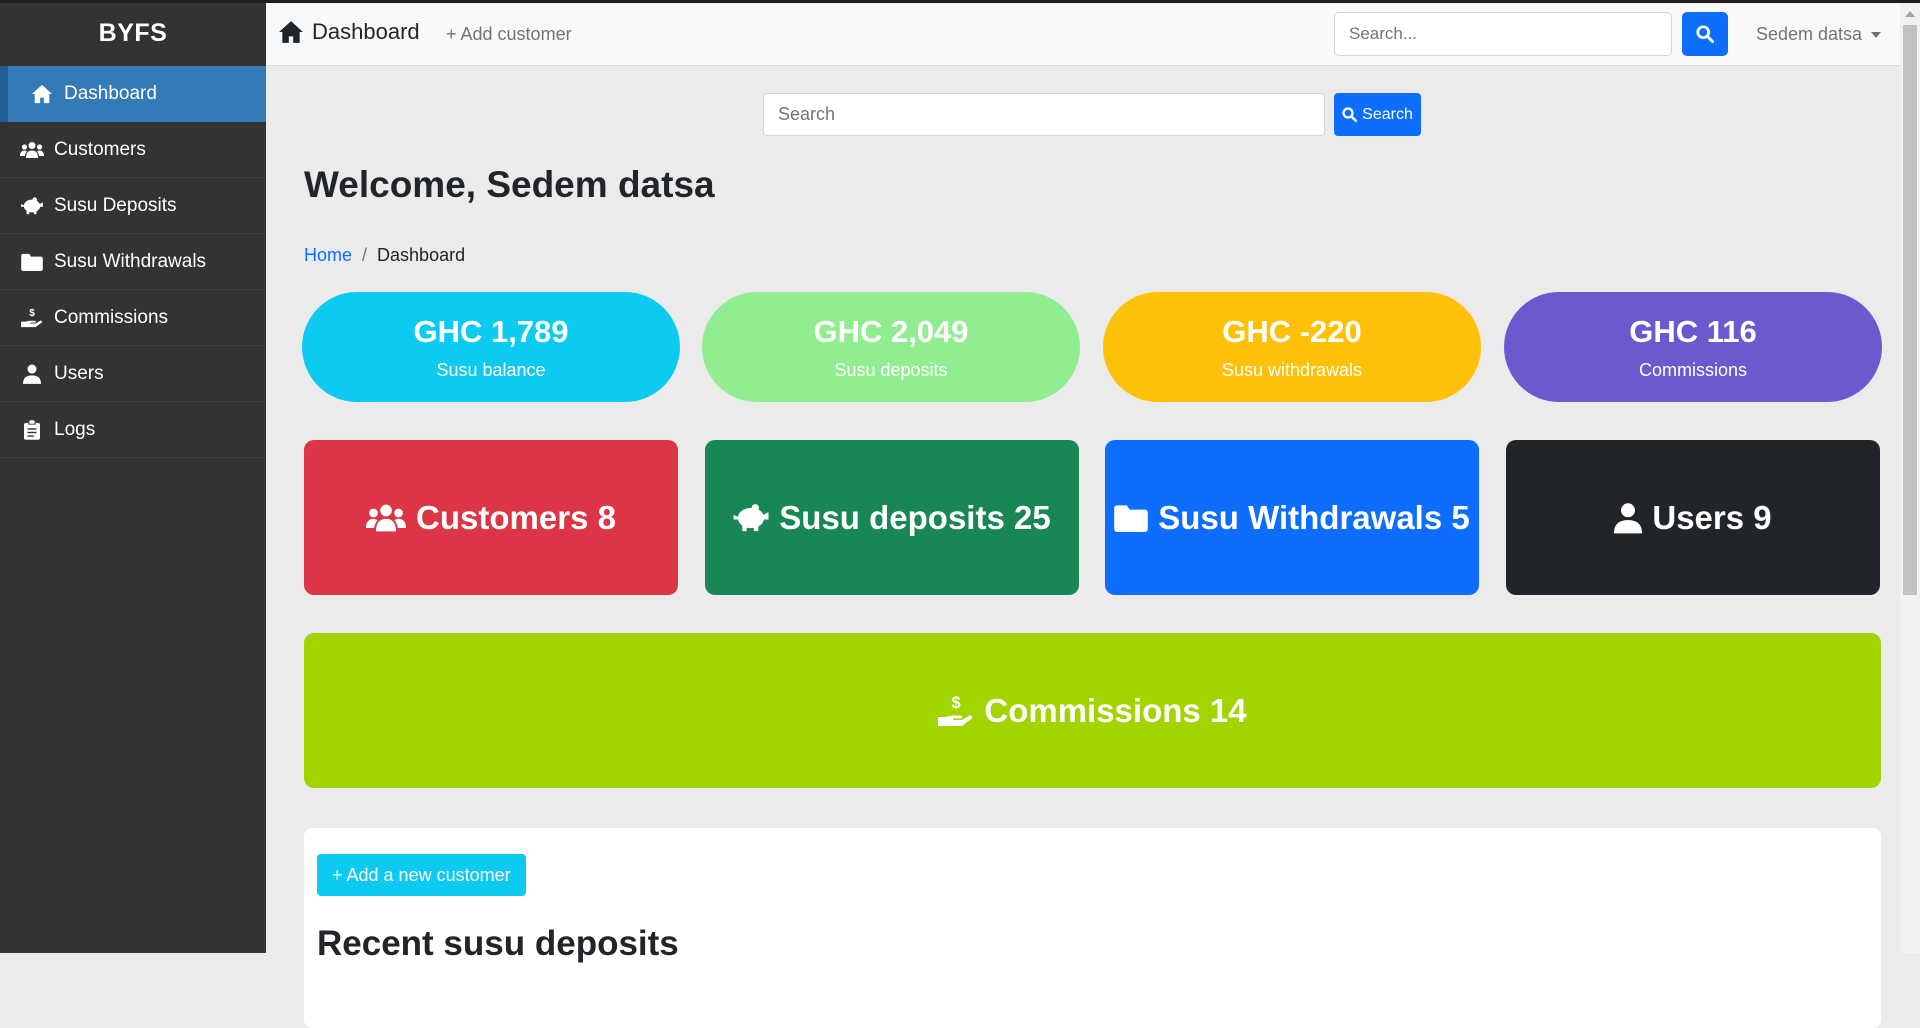  I want to click on card-label: Susu deposits 25, so click(915, 517).